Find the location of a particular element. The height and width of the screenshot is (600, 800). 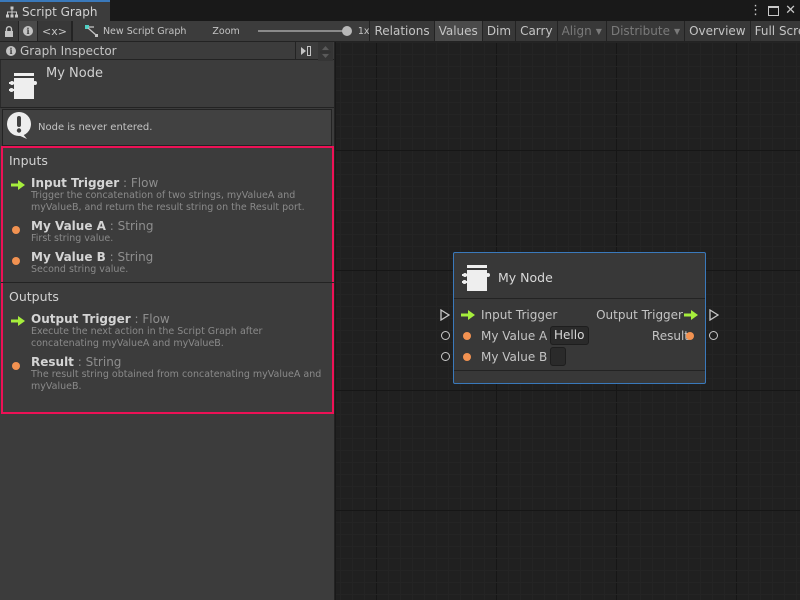

window-titlebar: Script Graph ⋮ ✕ is located at coordinates (400, 10).